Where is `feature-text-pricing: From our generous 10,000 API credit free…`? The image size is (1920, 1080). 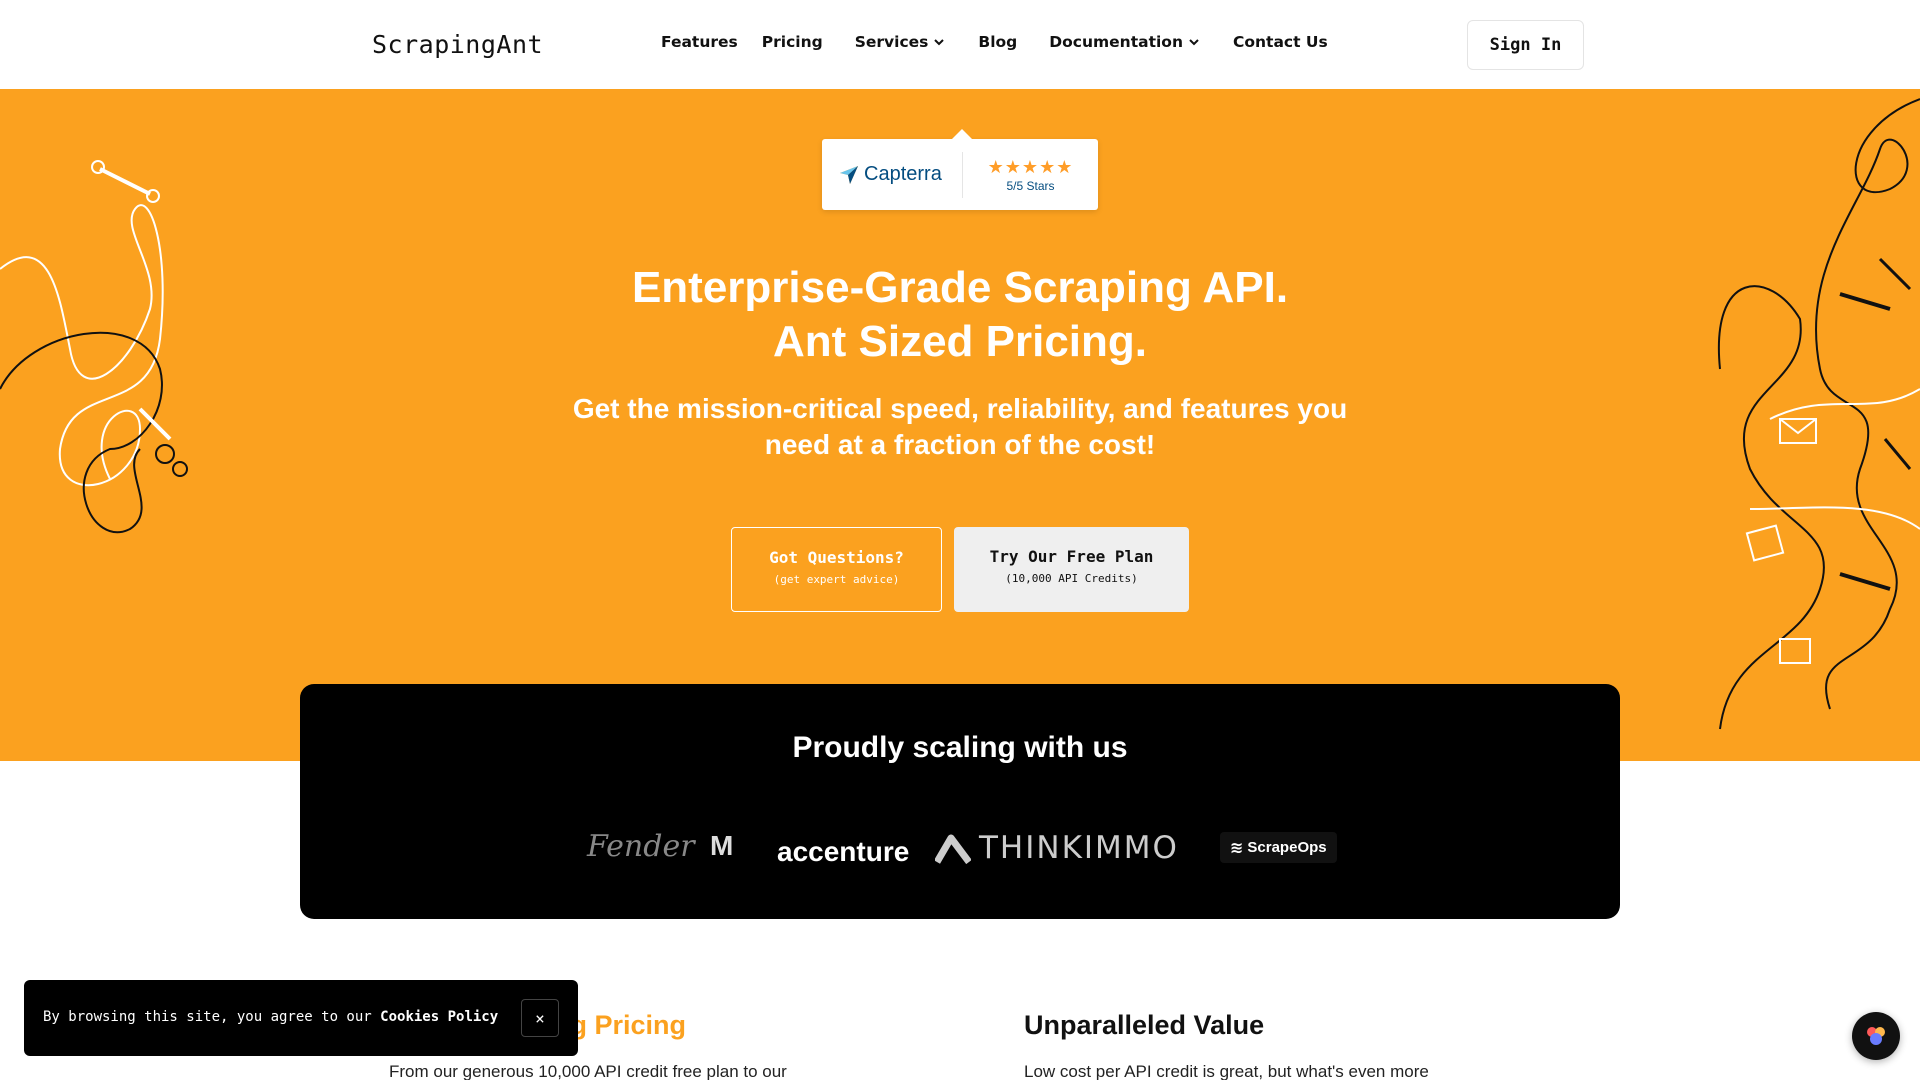
feature-text-pricing: From our generous 10,000 API credit free… is located at coordinates (588, 1071).